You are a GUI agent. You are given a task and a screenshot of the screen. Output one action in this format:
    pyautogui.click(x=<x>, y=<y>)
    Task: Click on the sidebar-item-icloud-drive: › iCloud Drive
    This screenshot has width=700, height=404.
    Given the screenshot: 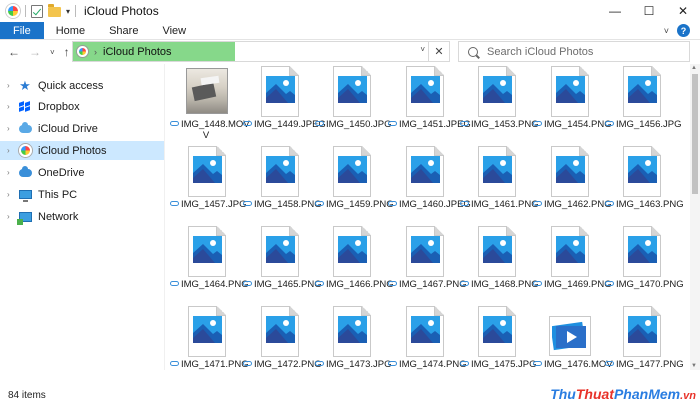 What is the action you would take?
    pyautogui.click(x=82, y=128)
    